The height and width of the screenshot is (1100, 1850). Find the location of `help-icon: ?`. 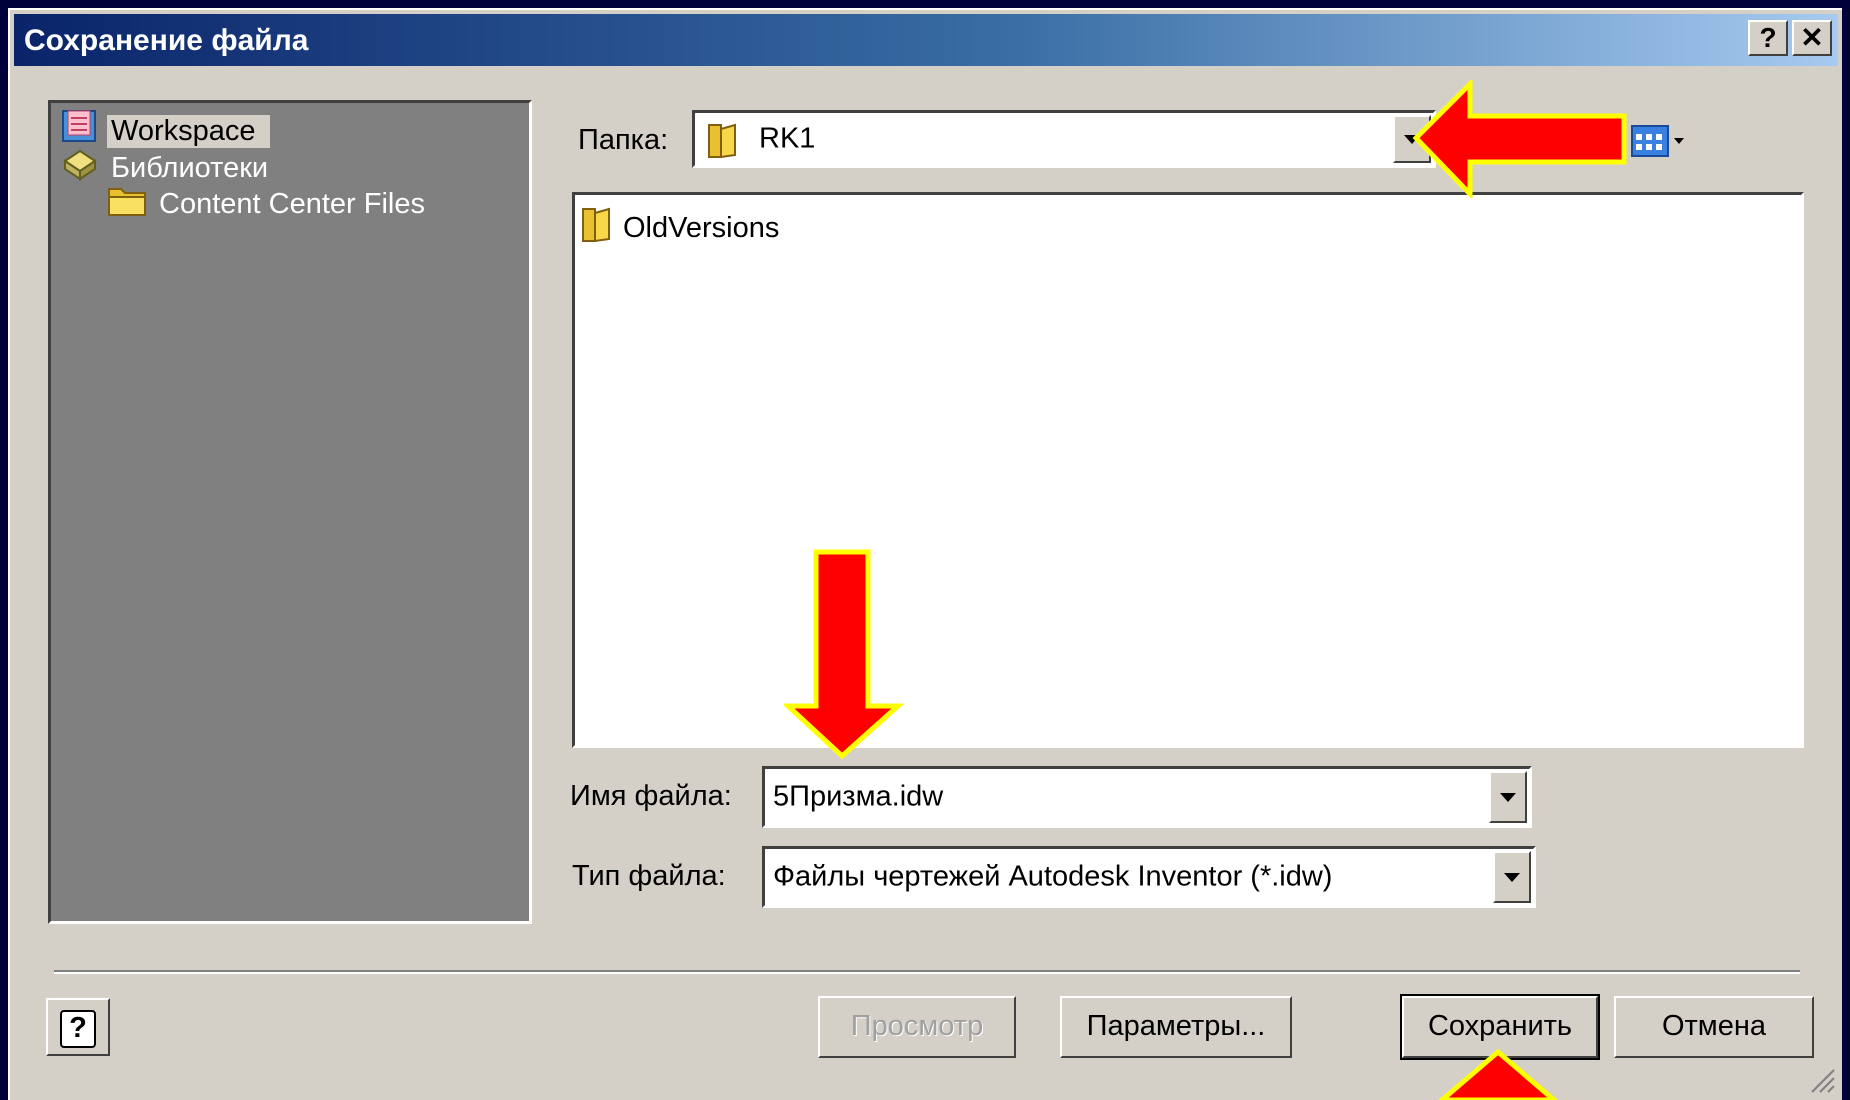

help-icon: ? is located at coordinates (78, 1029).